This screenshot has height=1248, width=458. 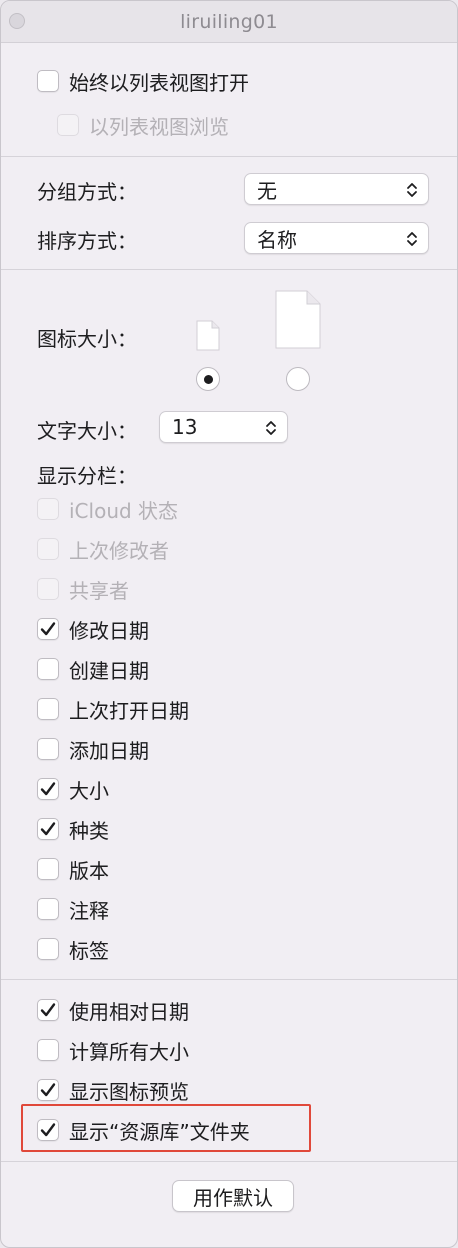 I want to click on column-checkbox-row: 大小, so click(x=73, y=789).